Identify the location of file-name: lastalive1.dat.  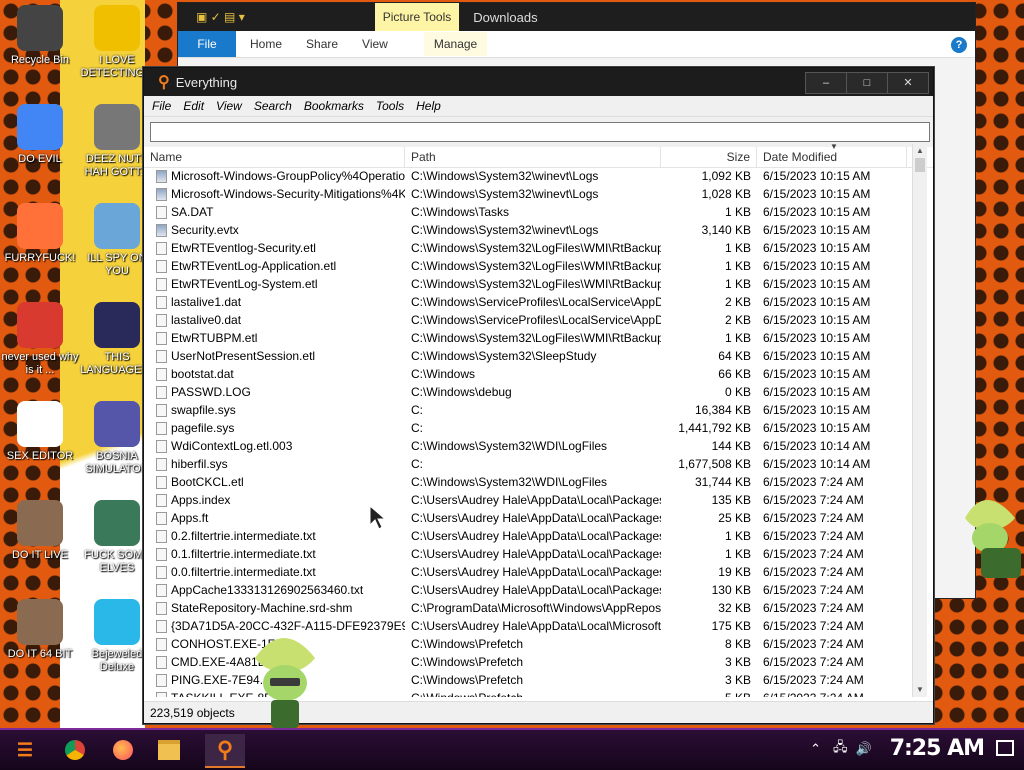
(206, 302).